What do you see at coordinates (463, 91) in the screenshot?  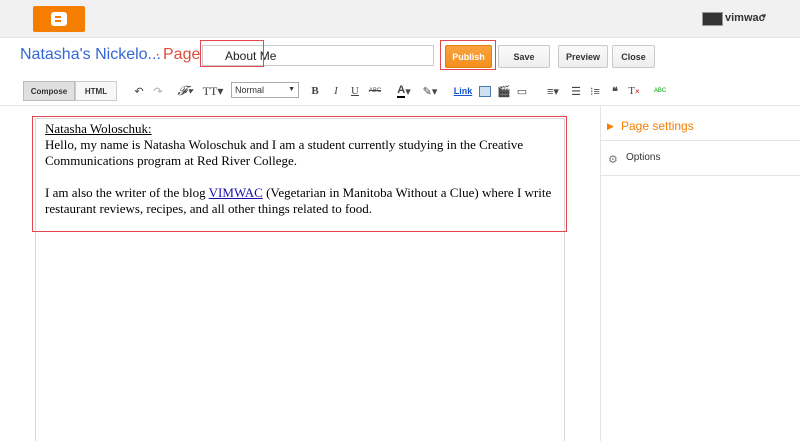 I see `link-button: Link` at bounding box center [463, 91].